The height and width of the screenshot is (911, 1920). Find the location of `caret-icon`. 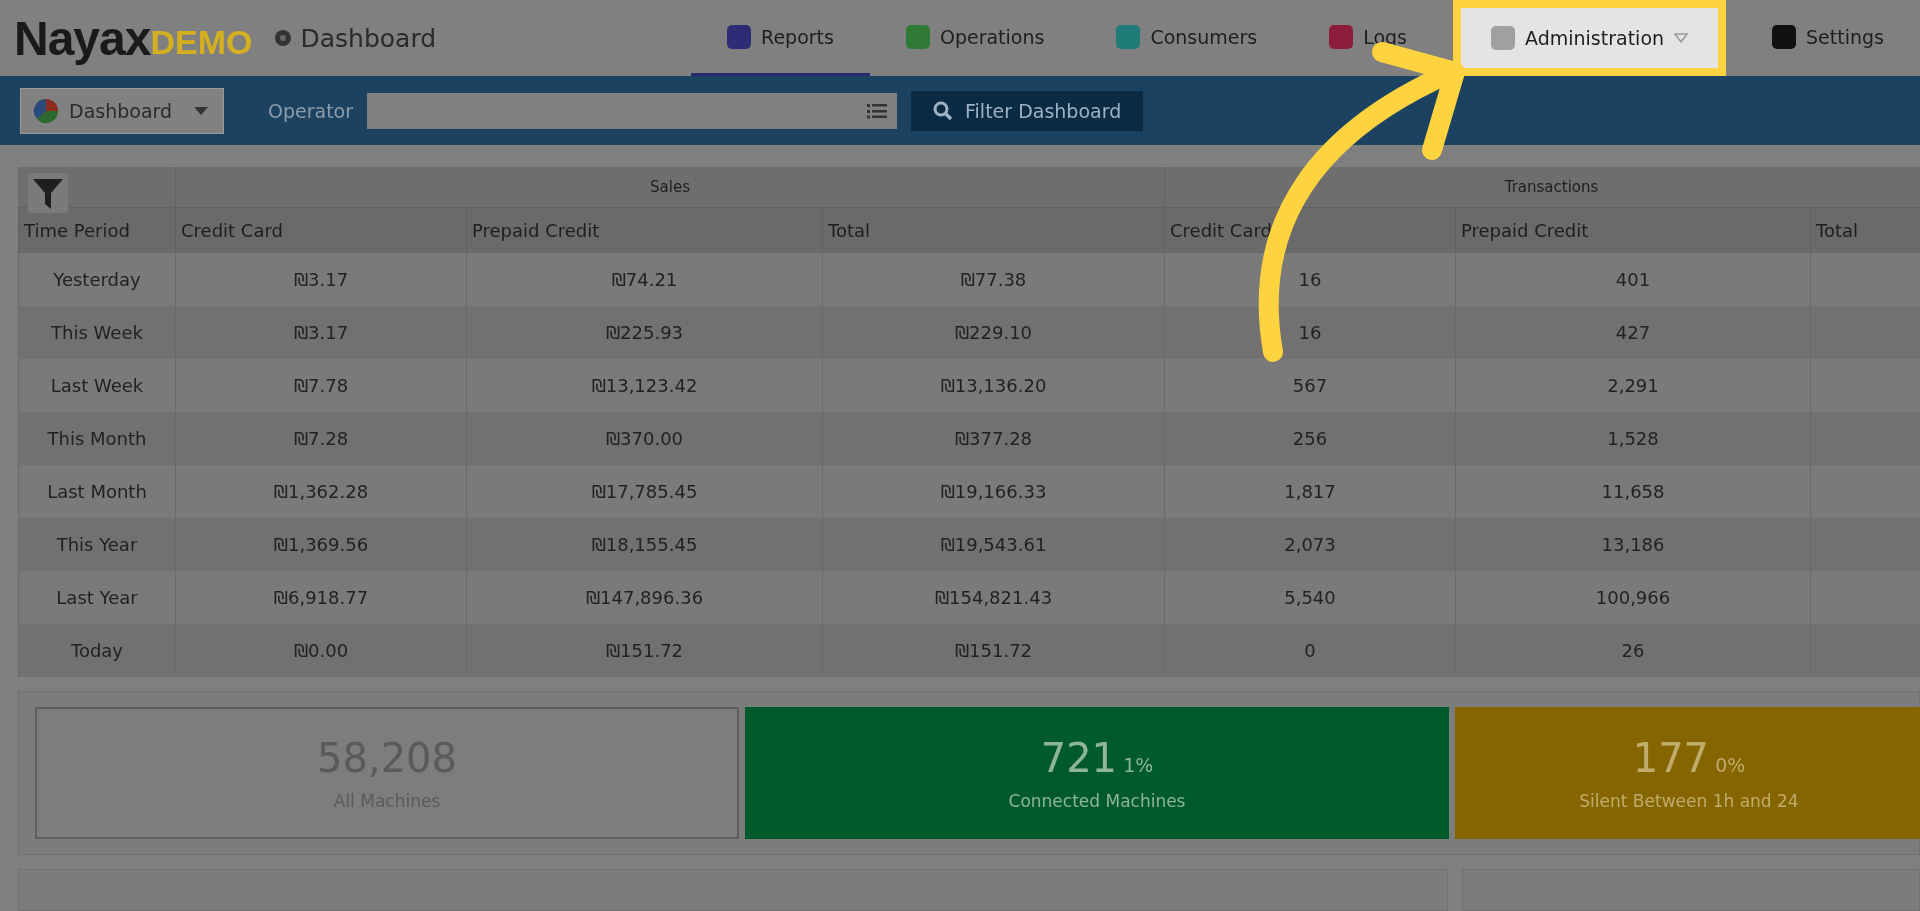

caret-icon is located at coordinates (201, 110).